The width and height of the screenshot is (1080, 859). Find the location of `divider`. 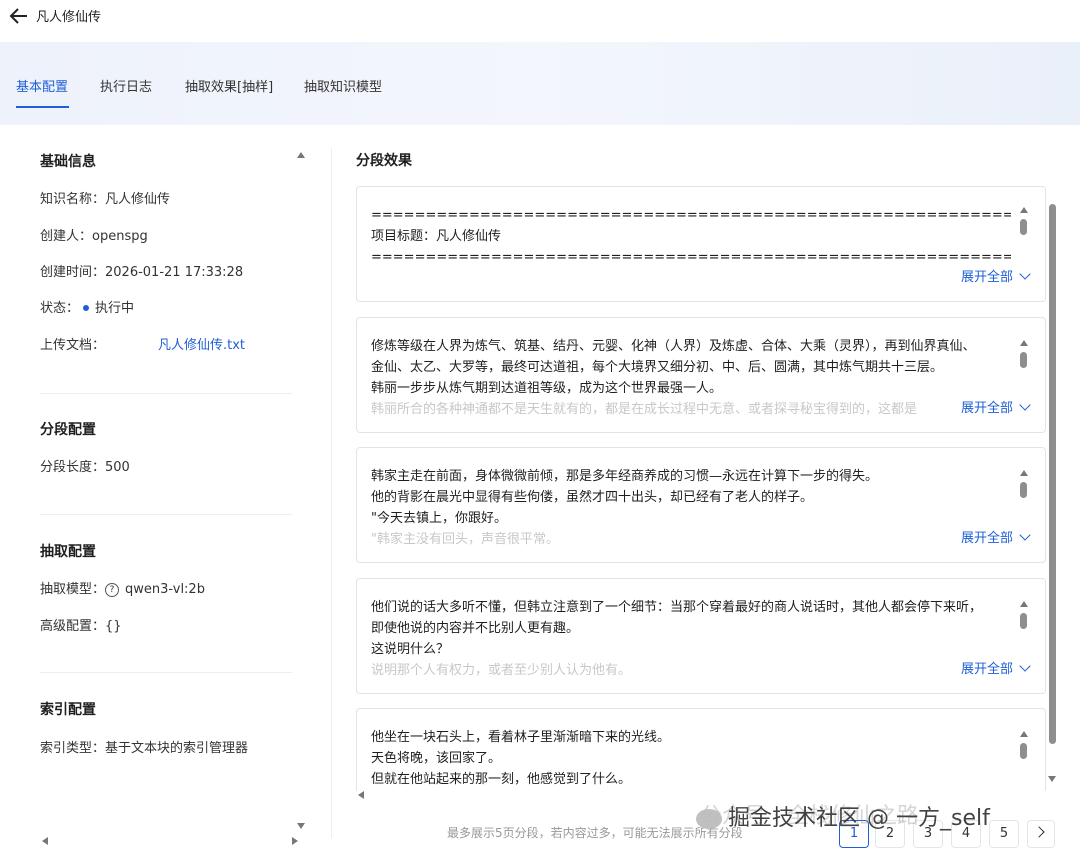

divider is located at coordinates (166, 672).